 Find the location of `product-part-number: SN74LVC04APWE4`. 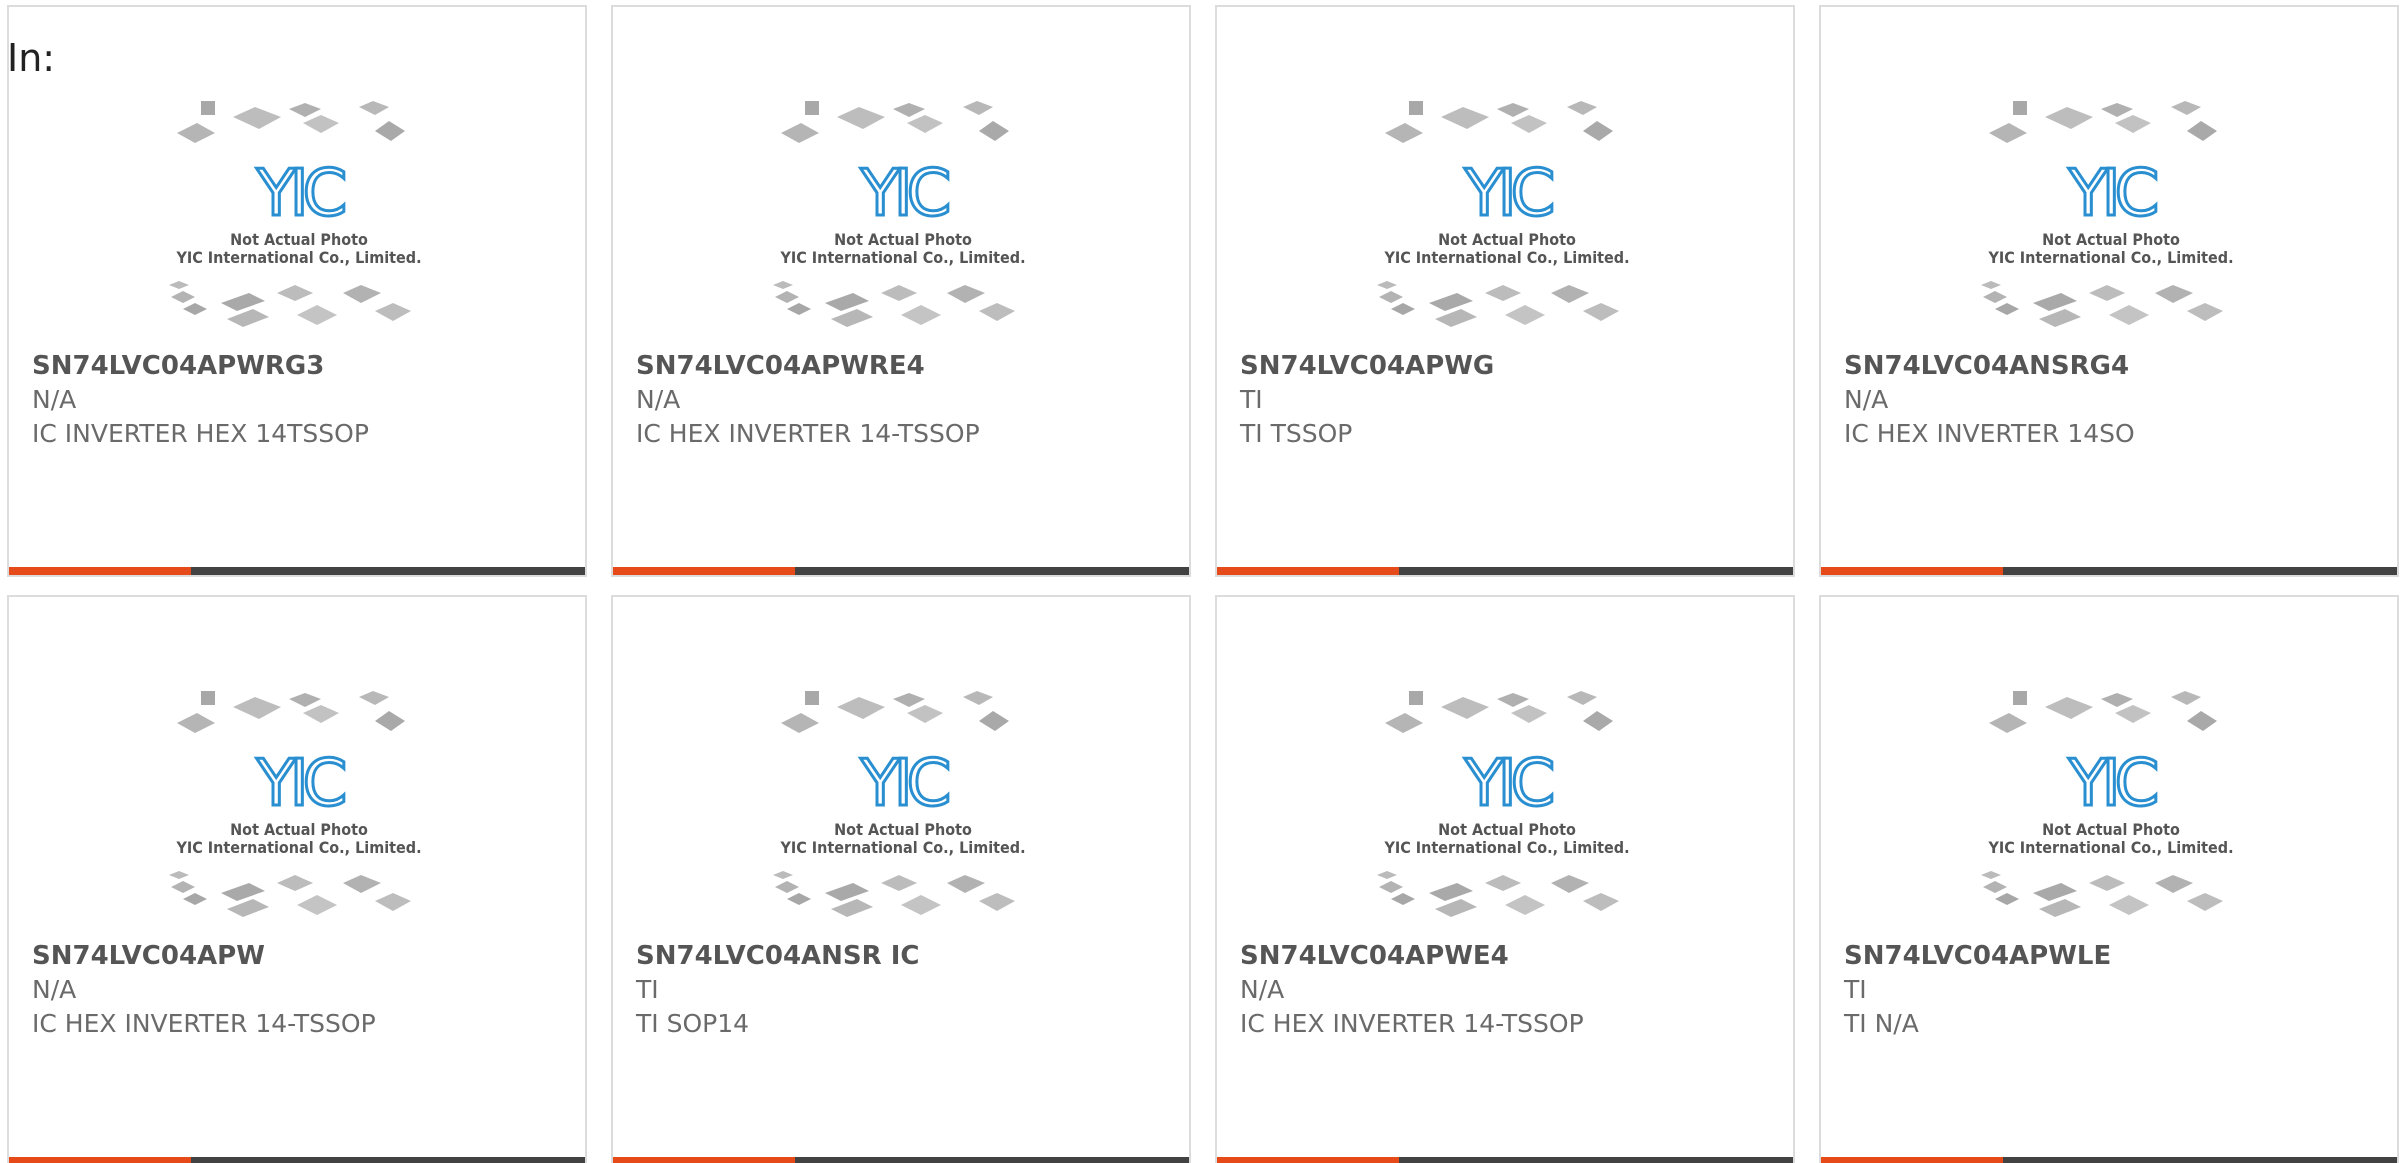

product-part-number: SN74LVC04APWE4 is located at coordinates (1508, 956).